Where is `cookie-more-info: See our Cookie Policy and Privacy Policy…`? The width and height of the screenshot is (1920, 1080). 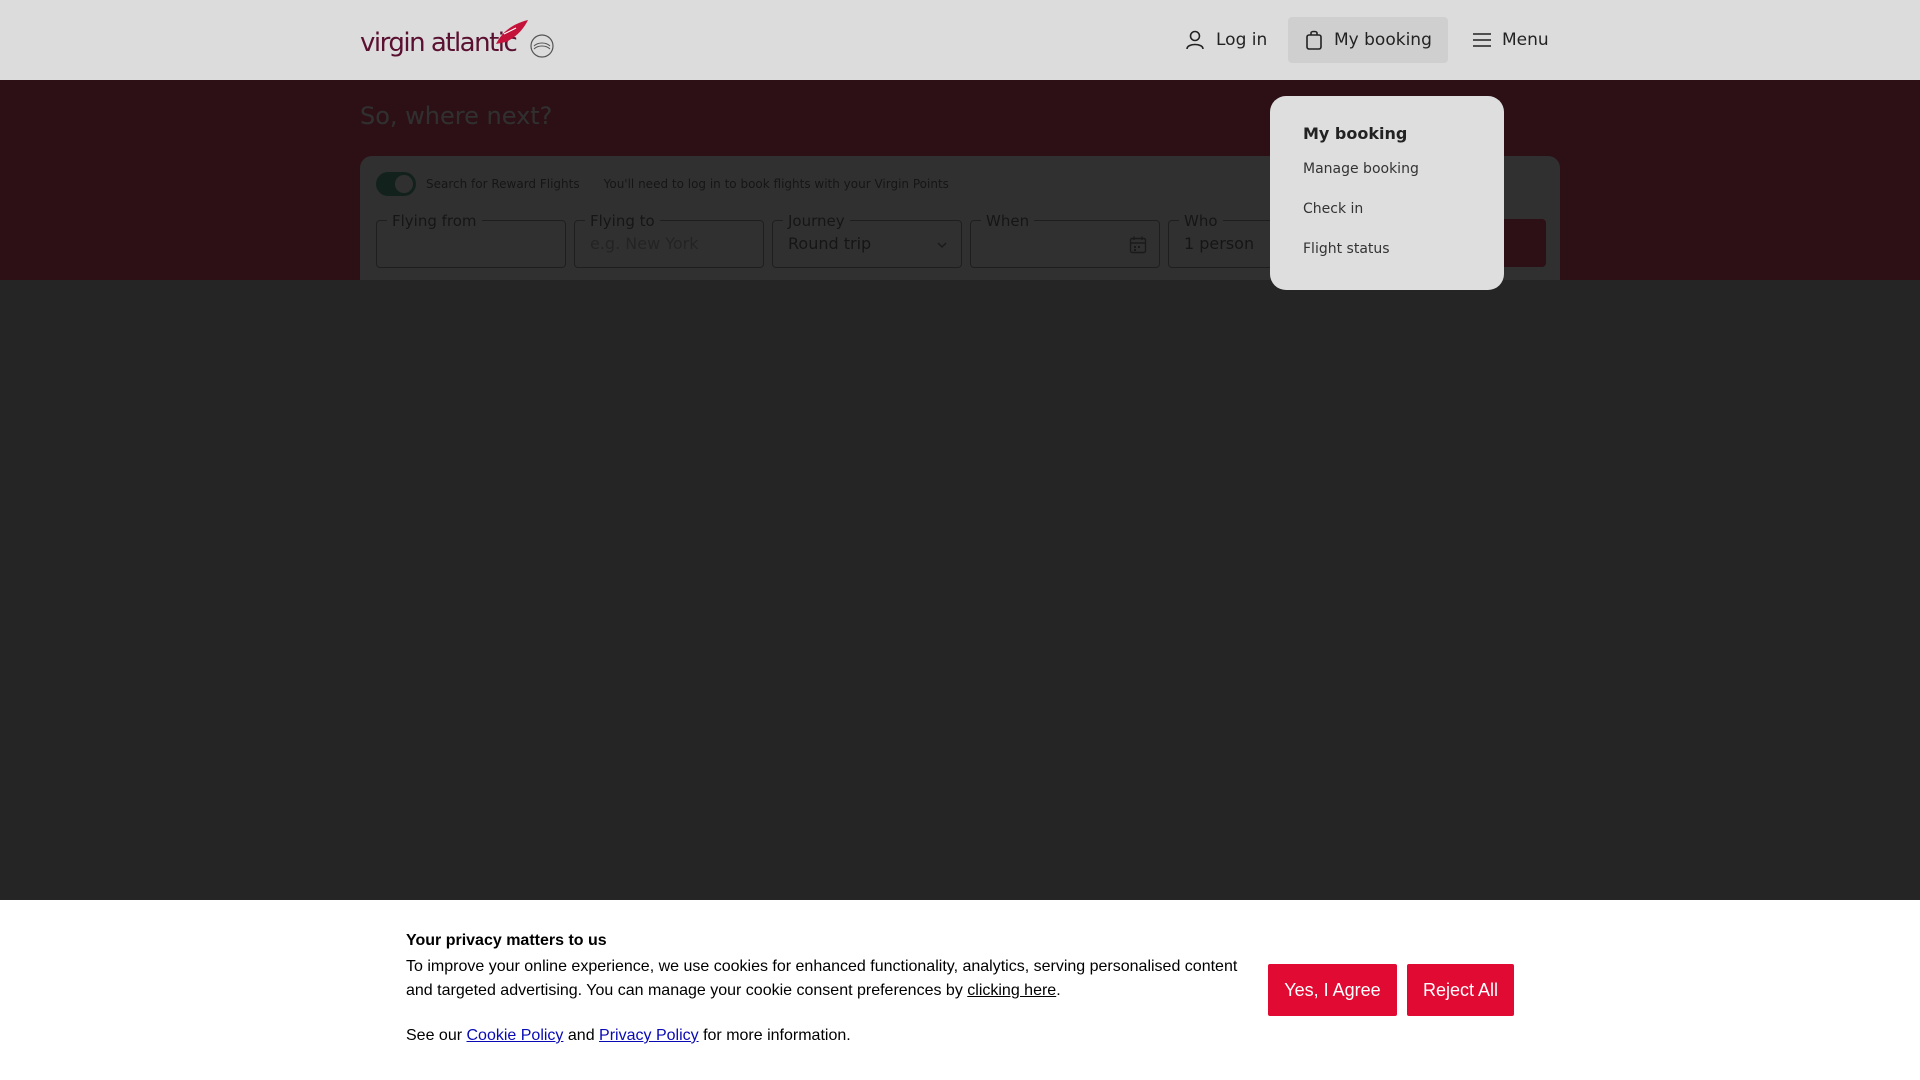
cookie-more-info: See our Cookie Policy and Privacy Policy… is located at coordinates (628, 1036).